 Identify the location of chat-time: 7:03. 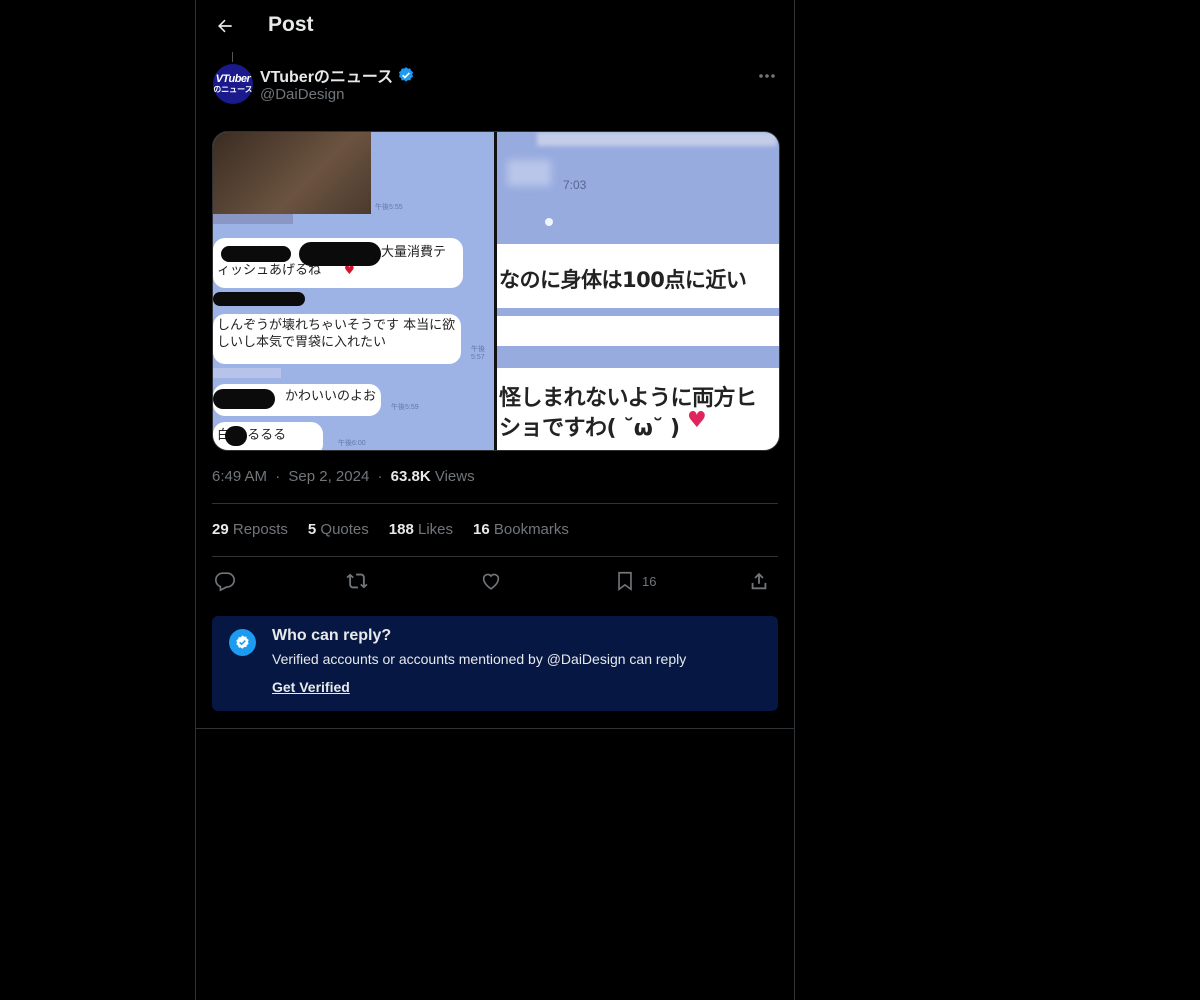
(575, 185).